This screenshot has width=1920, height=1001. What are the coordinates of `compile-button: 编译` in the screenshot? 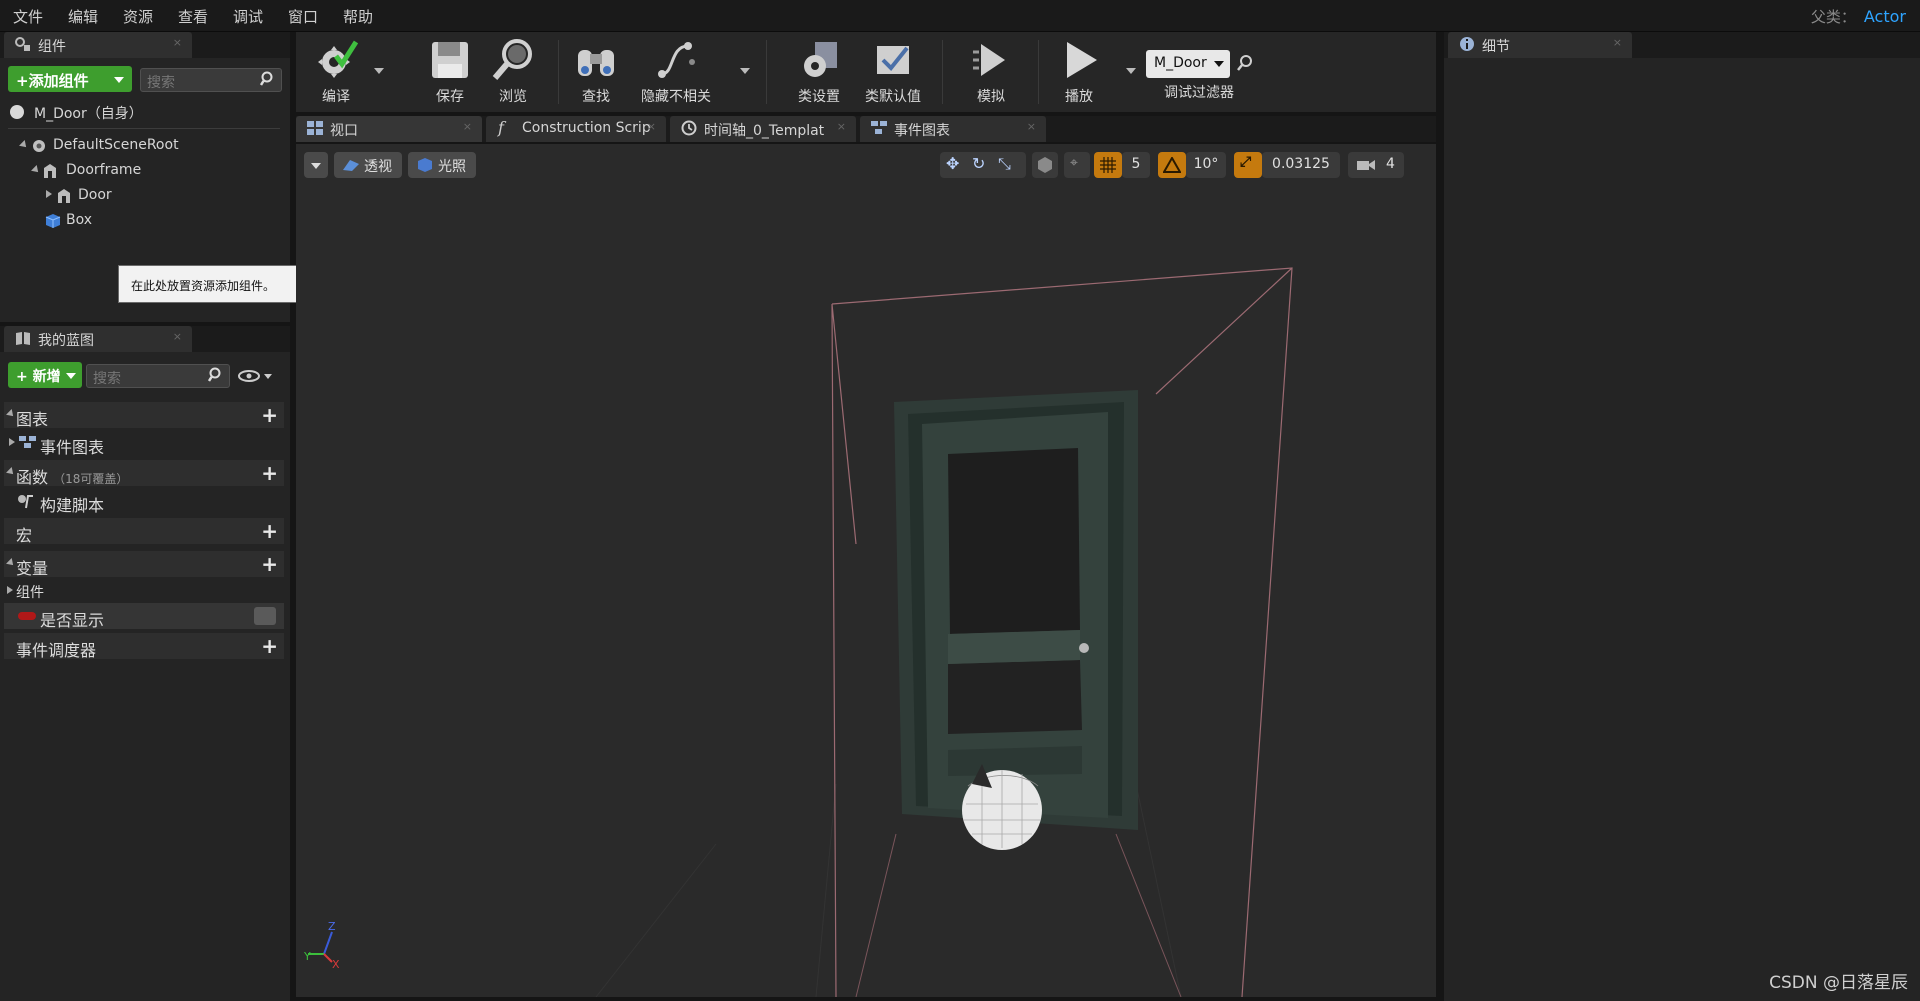 It's located at (336, 72).